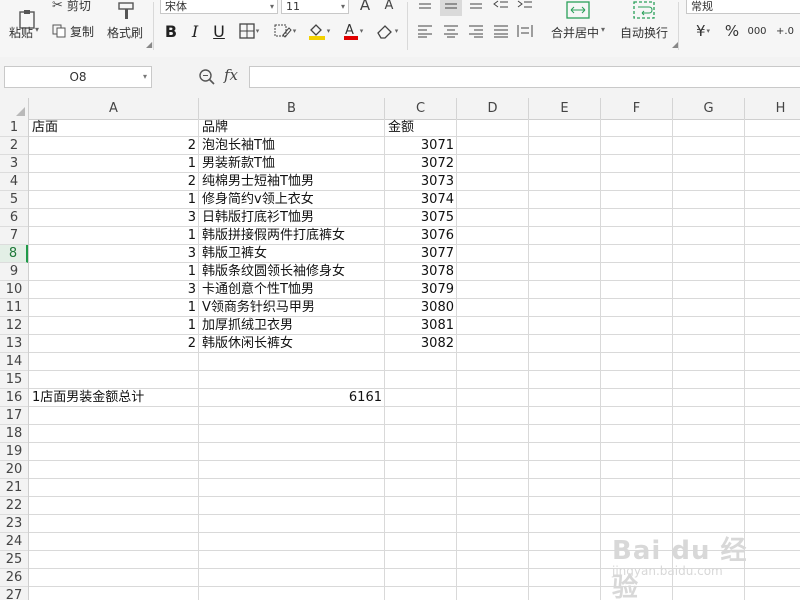  What do you see at coordinates (421, 326) in the screenshot?
I see `table-cell-amount: 3081` at bounding box center [421, 326].